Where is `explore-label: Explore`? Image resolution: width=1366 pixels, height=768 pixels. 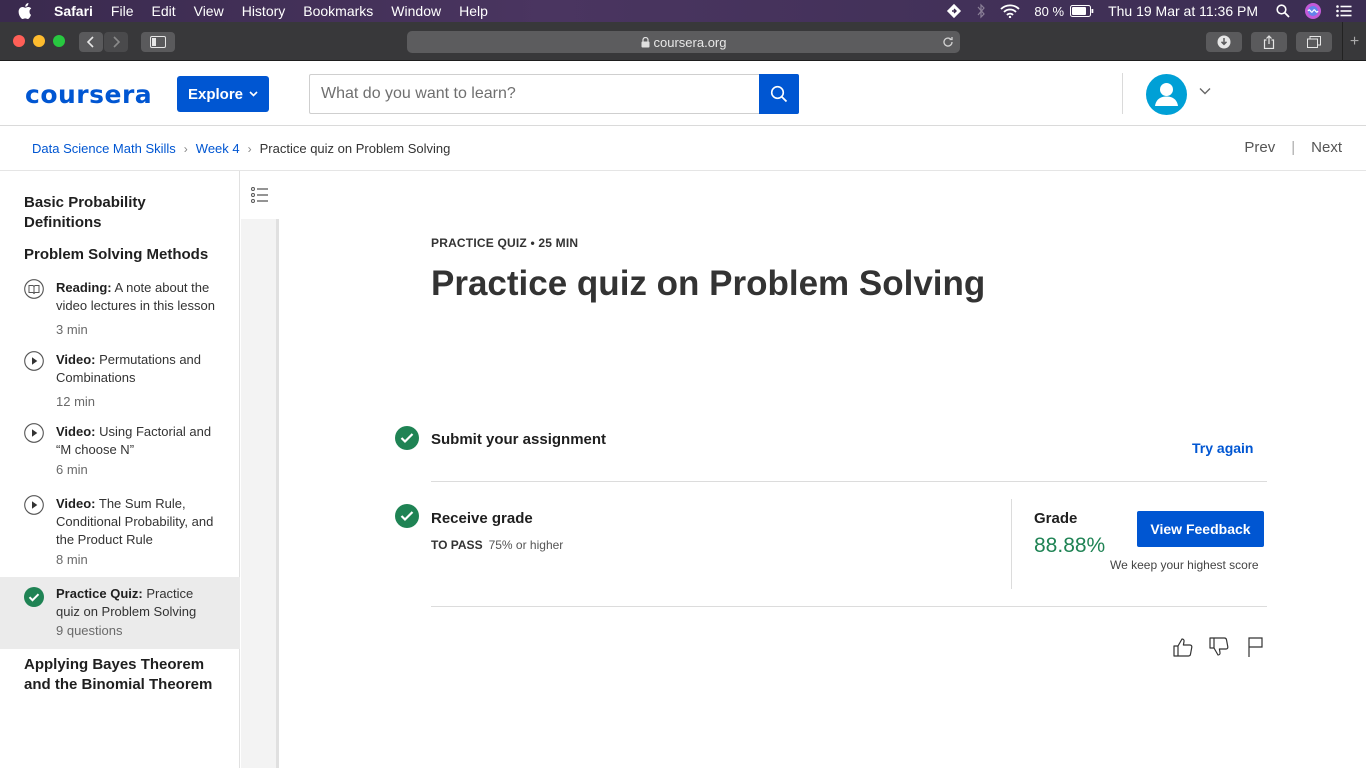 explore-label: Explore is located at coordinates (215, 94).